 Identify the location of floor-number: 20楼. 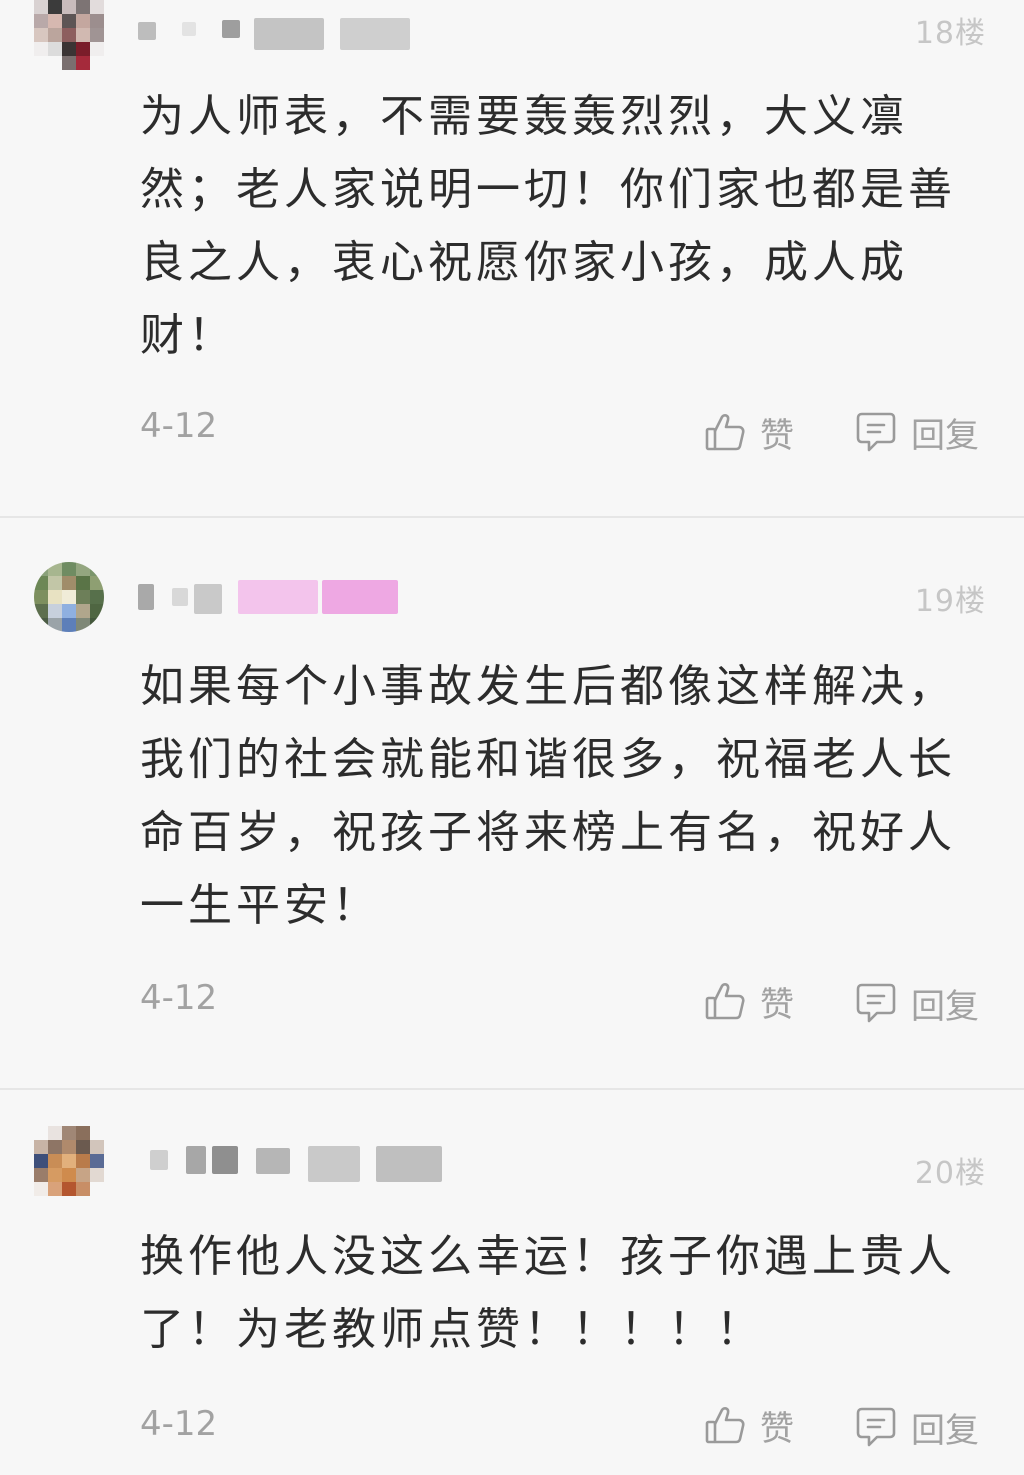
(950, 1173).